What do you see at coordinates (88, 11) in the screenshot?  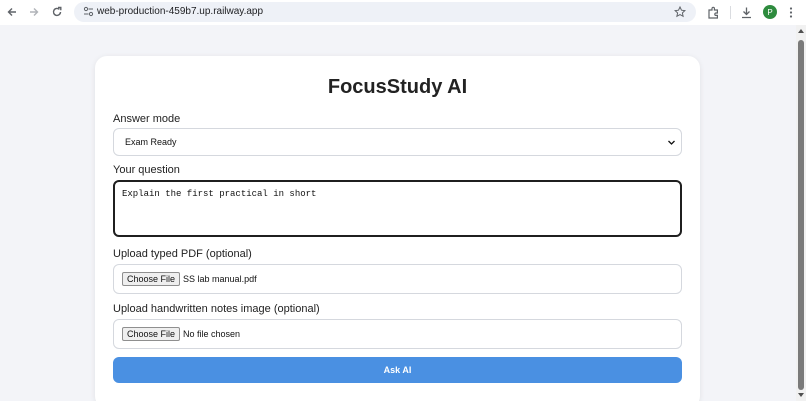 I see `site-info-icon` at bounding box center [88, 11].